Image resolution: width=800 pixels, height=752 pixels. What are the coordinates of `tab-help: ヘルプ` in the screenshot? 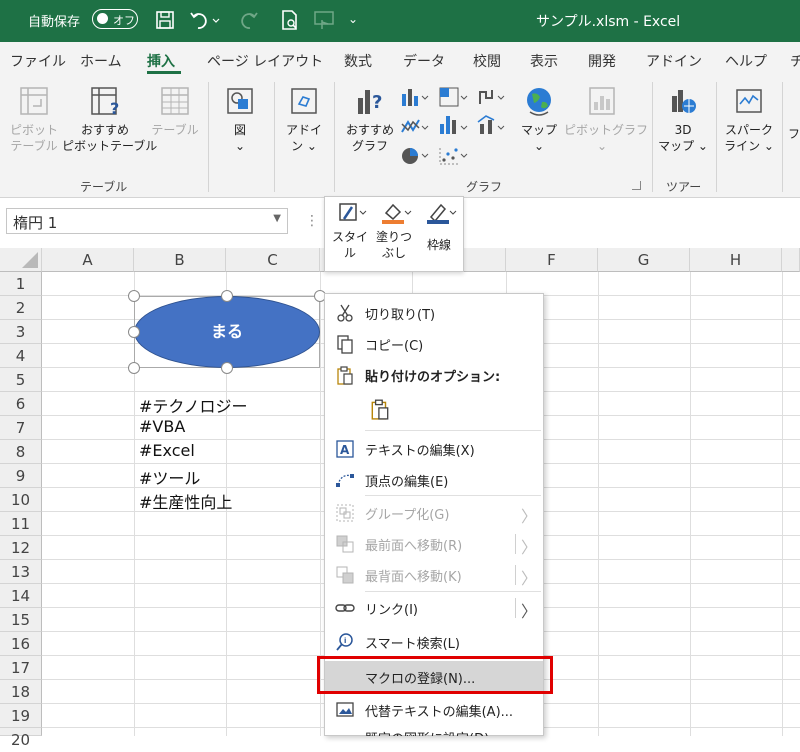 It's located at (746, 61).